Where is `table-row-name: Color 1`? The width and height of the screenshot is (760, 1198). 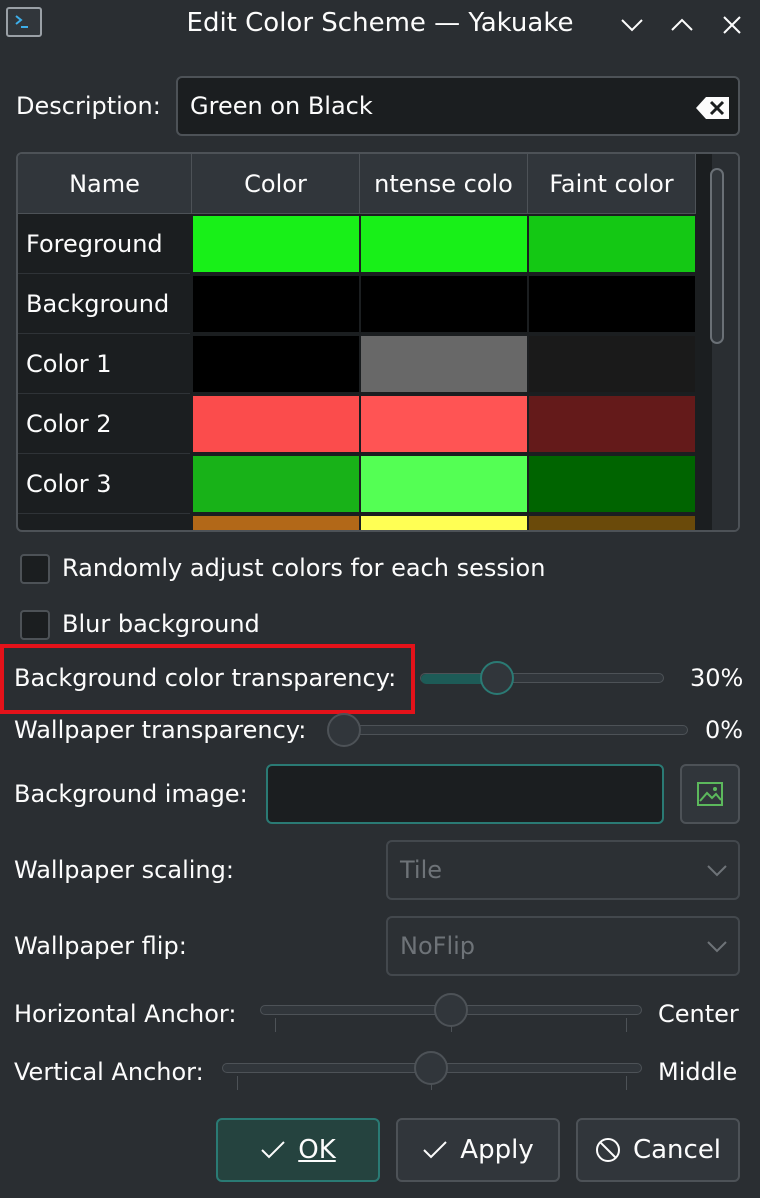 table-row-name: Color 1 is located at coordinates (104, 364).